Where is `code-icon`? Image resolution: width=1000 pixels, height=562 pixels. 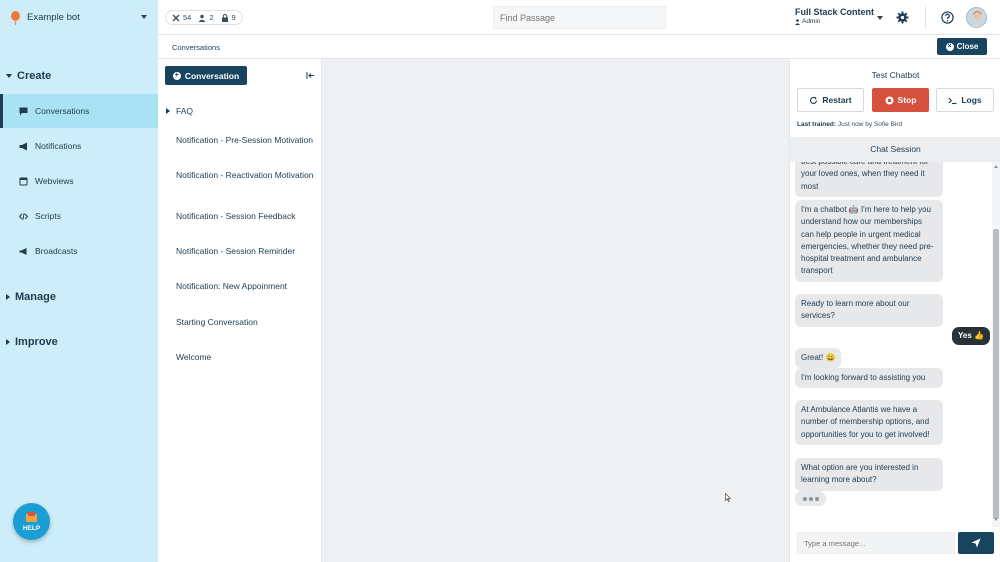
code-icon is located at coordinates (23, 216).